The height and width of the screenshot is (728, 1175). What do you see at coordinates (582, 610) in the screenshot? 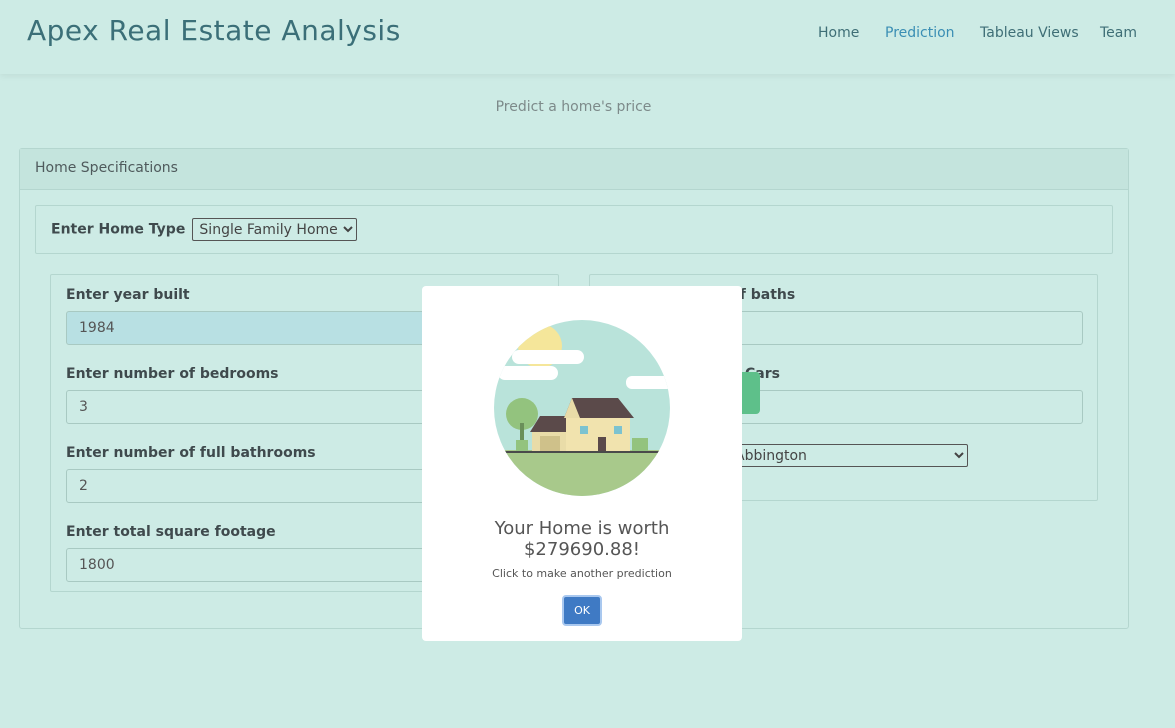
I see `ok-button: OK` at bounding box center [582, 610].